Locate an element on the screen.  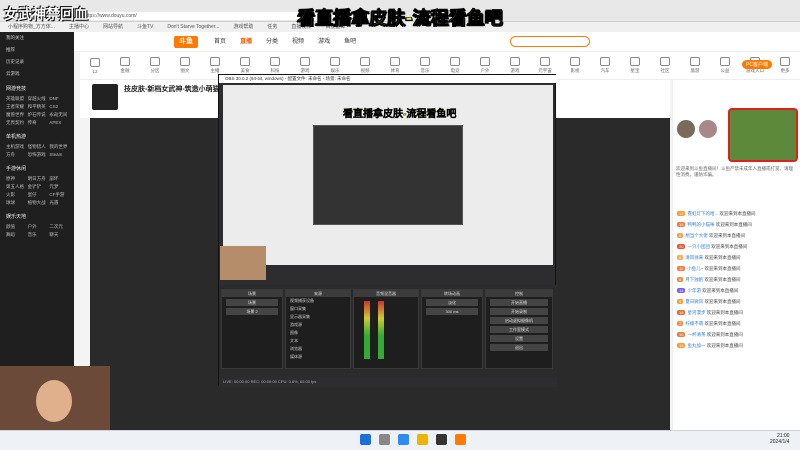
sidebar-item: 我的关注 is located at coordinates (37, 38).